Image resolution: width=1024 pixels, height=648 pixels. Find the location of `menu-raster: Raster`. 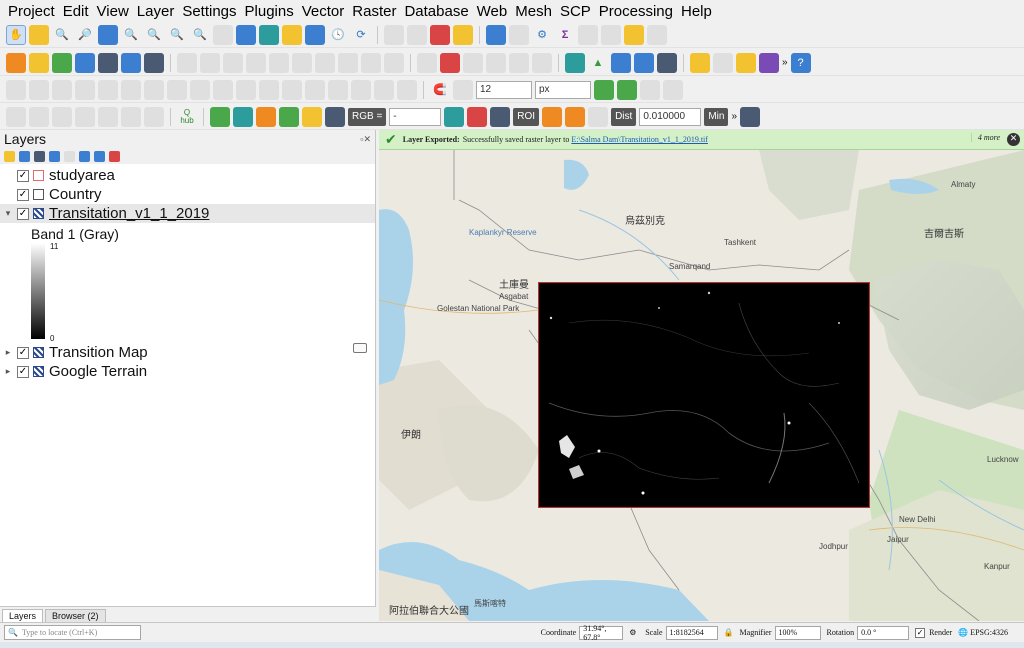

menu-raster: Raster is located at coordinates (374, 11).